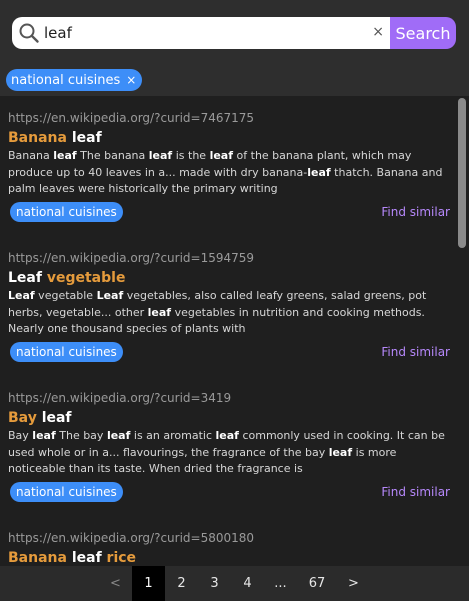  I want to click on search-box: ×, so click(201, 33).